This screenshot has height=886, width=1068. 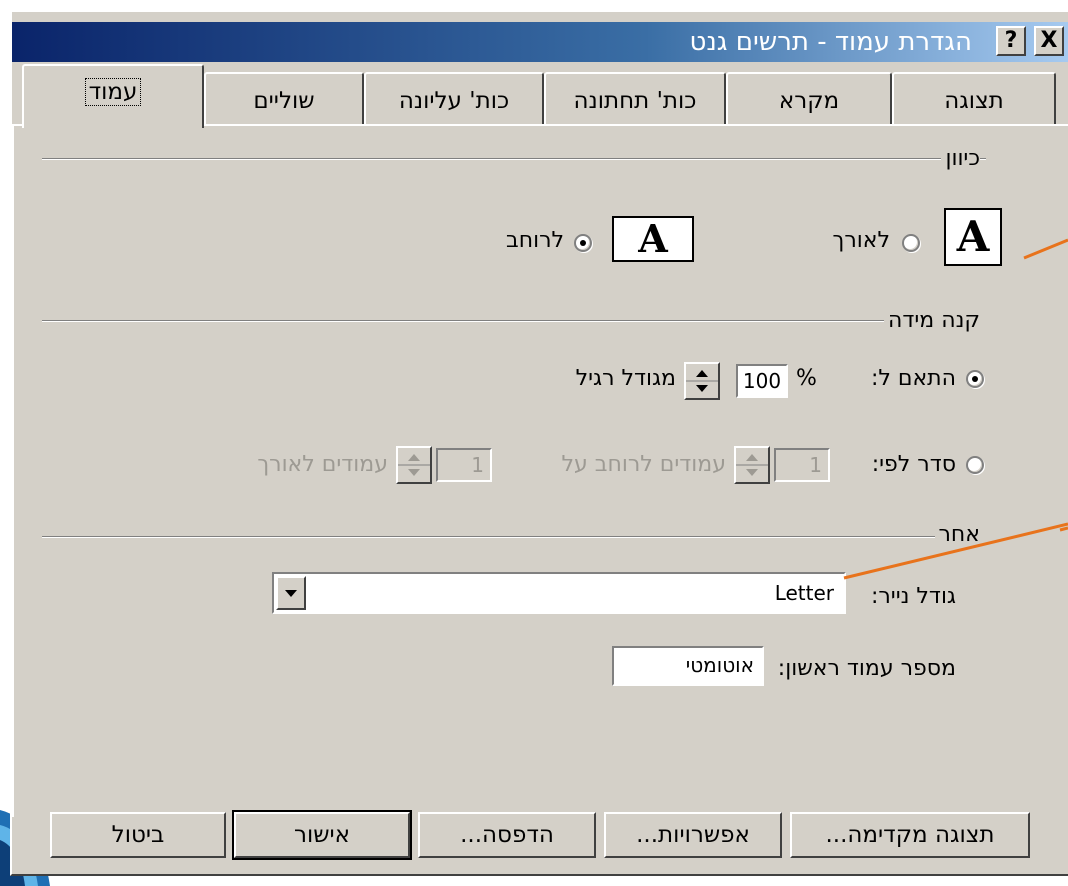 What do you see at coordinates (1049, 41) in the screenshot?
I see `close-button: X` at bounding box center [1049, 41].